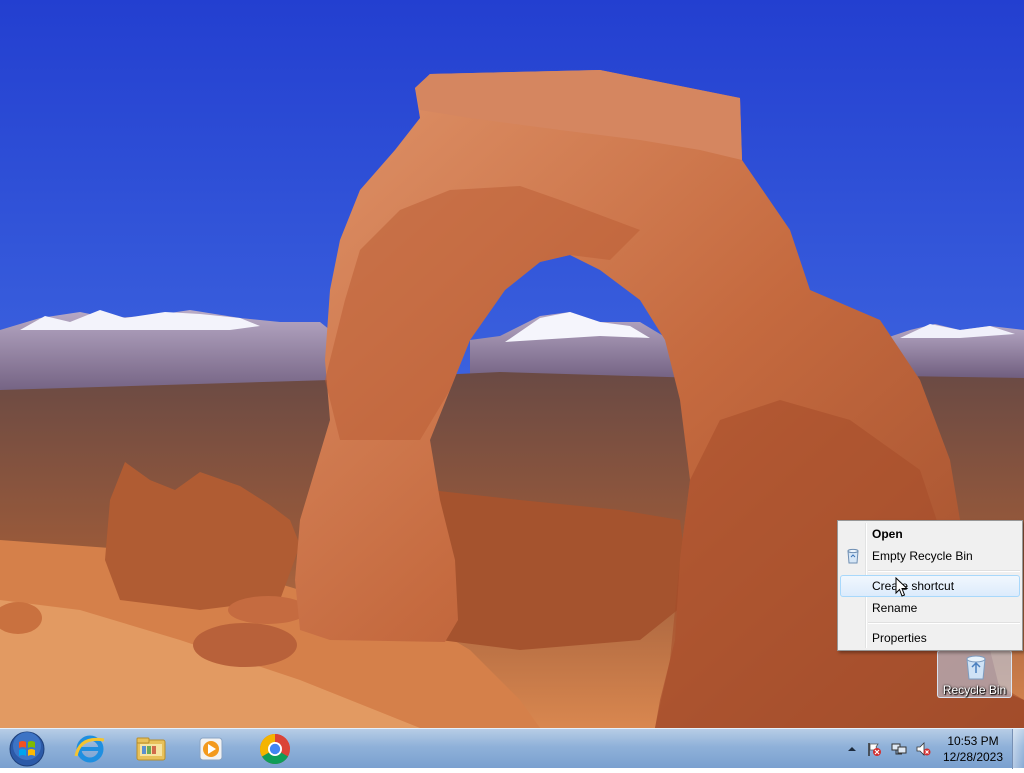 The width and height of the screenshot is (1024, 773). What do you see at coordinates (930, 638) in the screenshot?
I see `menu-item-properties: Properties` at bounding box center [930, 638].